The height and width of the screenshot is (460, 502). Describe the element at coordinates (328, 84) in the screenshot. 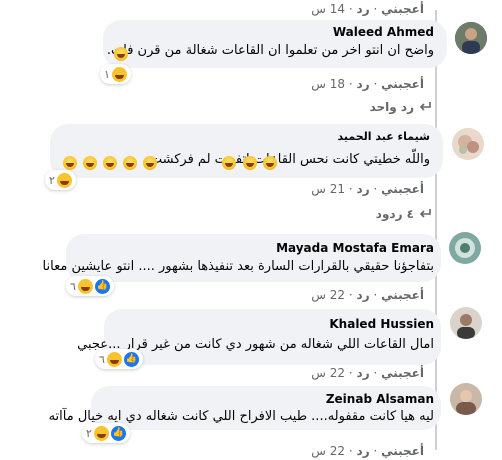

I see `timestamp: 18 س` at that location.